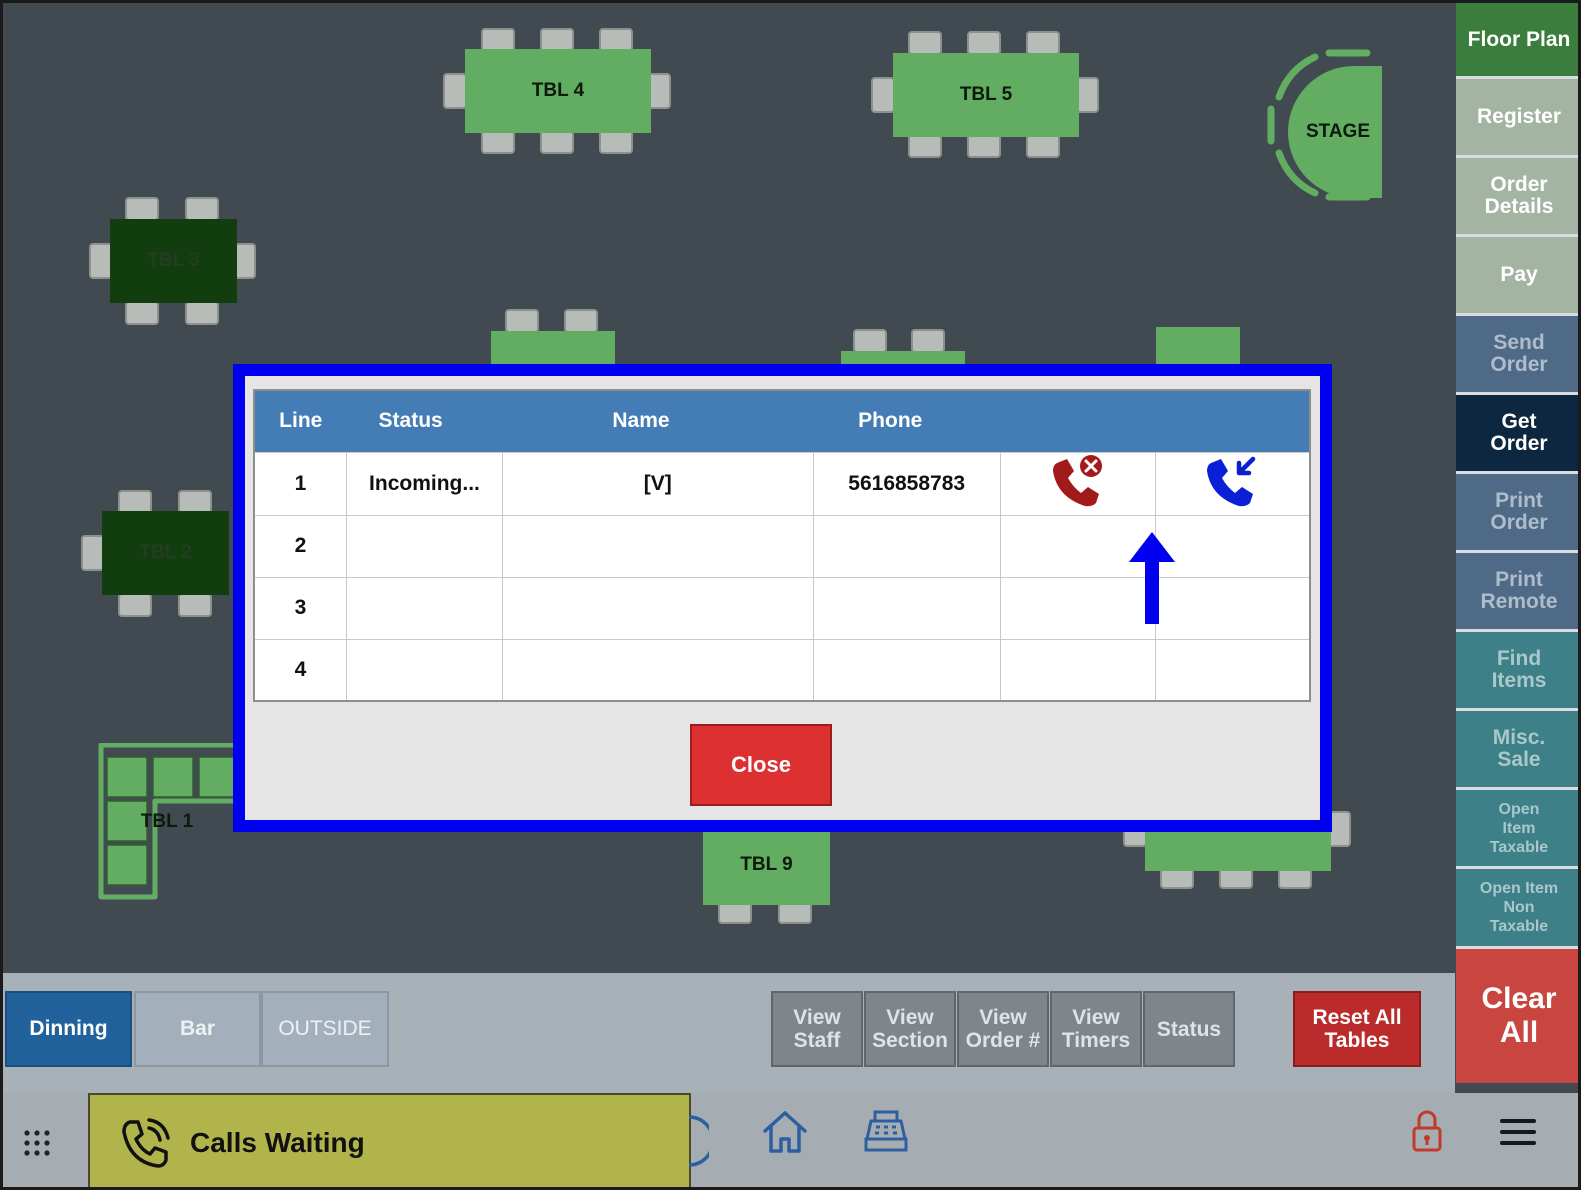 The height and width of the screenshot is (1190, 1581). What do you see at coordinates (691, 1141) in the screenshot?
I see `clock-icon` at bounding box center [691, 1141].